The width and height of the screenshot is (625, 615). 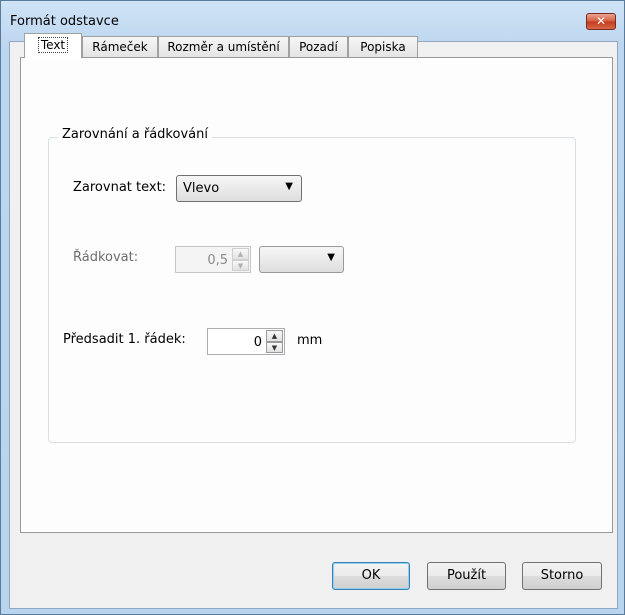 What do you see at coordinates (246, 341) in the screenshot?
I see `indent-stepper: 0 ▲ ▼` at bounding box center [246, 341].